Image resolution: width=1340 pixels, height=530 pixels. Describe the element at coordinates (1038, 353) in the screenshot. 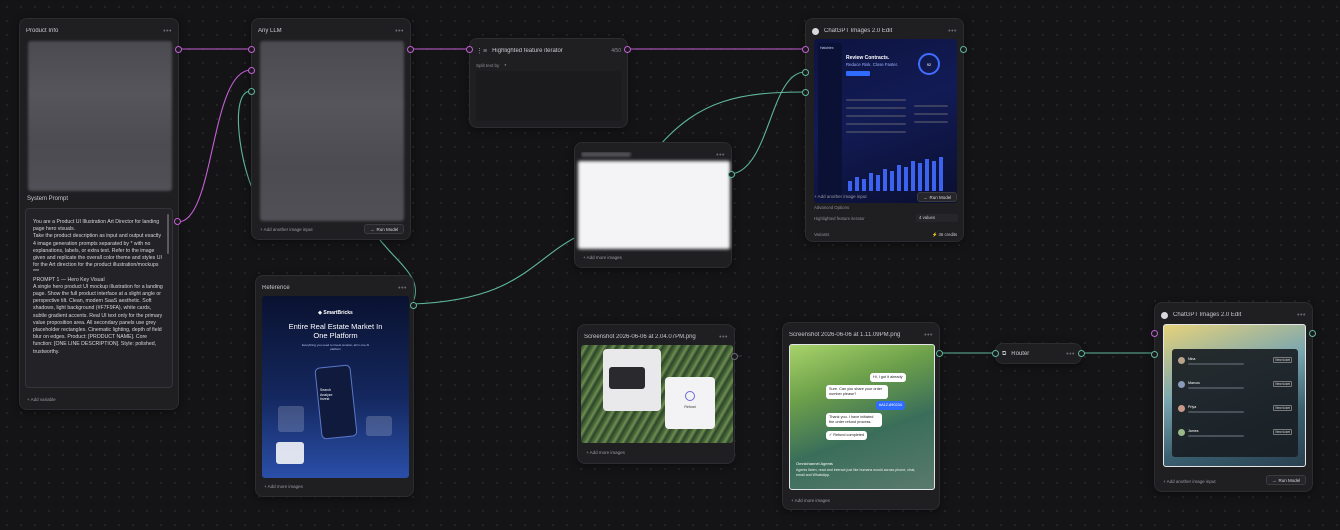

I see `router-node: ⧉ Router •••` at that location.